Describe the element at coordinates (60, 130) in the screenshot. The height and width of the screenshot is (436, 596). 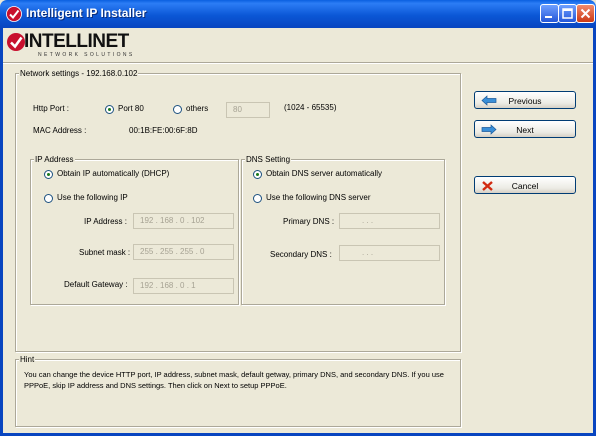
I see `mac-address-label: MAC Address :` at that location.